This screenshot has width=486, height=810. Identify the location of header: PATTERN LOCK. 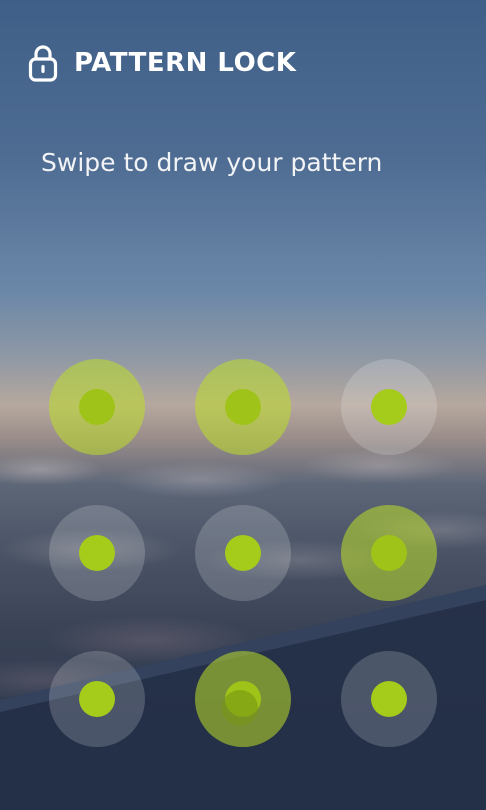
(162, 63).